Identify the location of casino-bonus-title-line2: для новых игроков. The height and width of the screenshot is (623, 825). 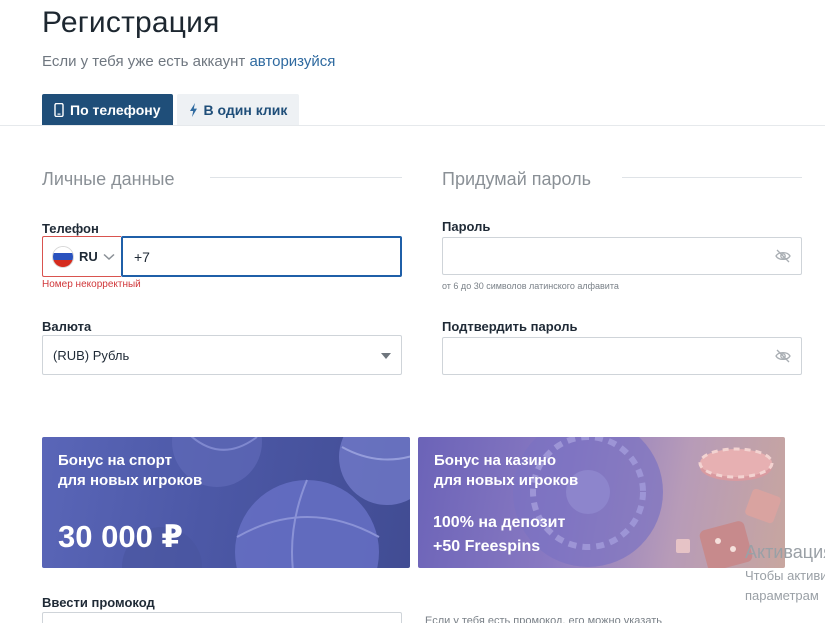
(506, 480).